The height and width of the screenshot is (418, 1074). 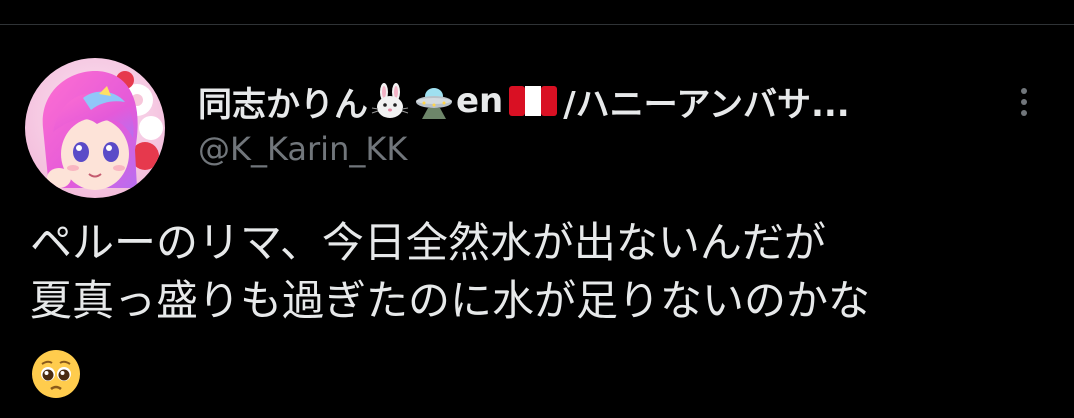 What do you see at coordinates (434, 103) in the screenshot?
I see `ufo-emoji-icon` at bounding box center [434, 103].